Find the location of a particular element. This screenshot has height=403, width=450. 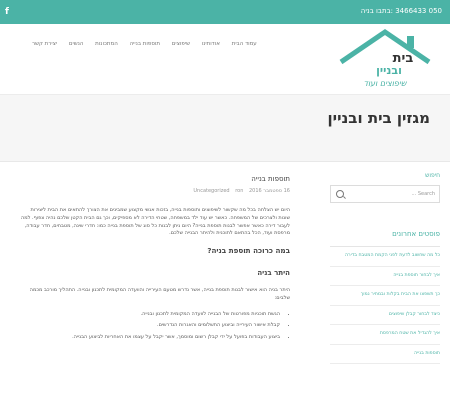

nav-item-plans: המתכונות is located at coordinates (106, 44).